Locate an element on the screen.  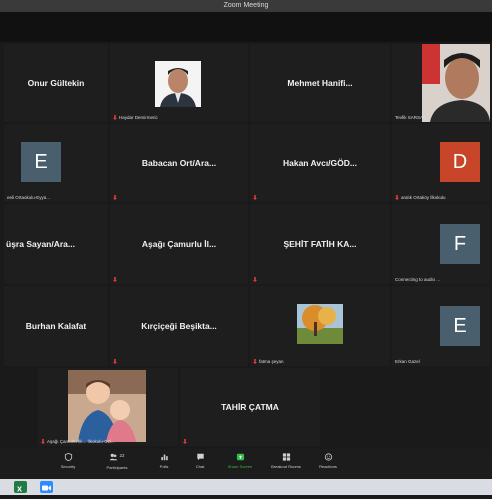
participant-video is located at coordinates (456, 83).